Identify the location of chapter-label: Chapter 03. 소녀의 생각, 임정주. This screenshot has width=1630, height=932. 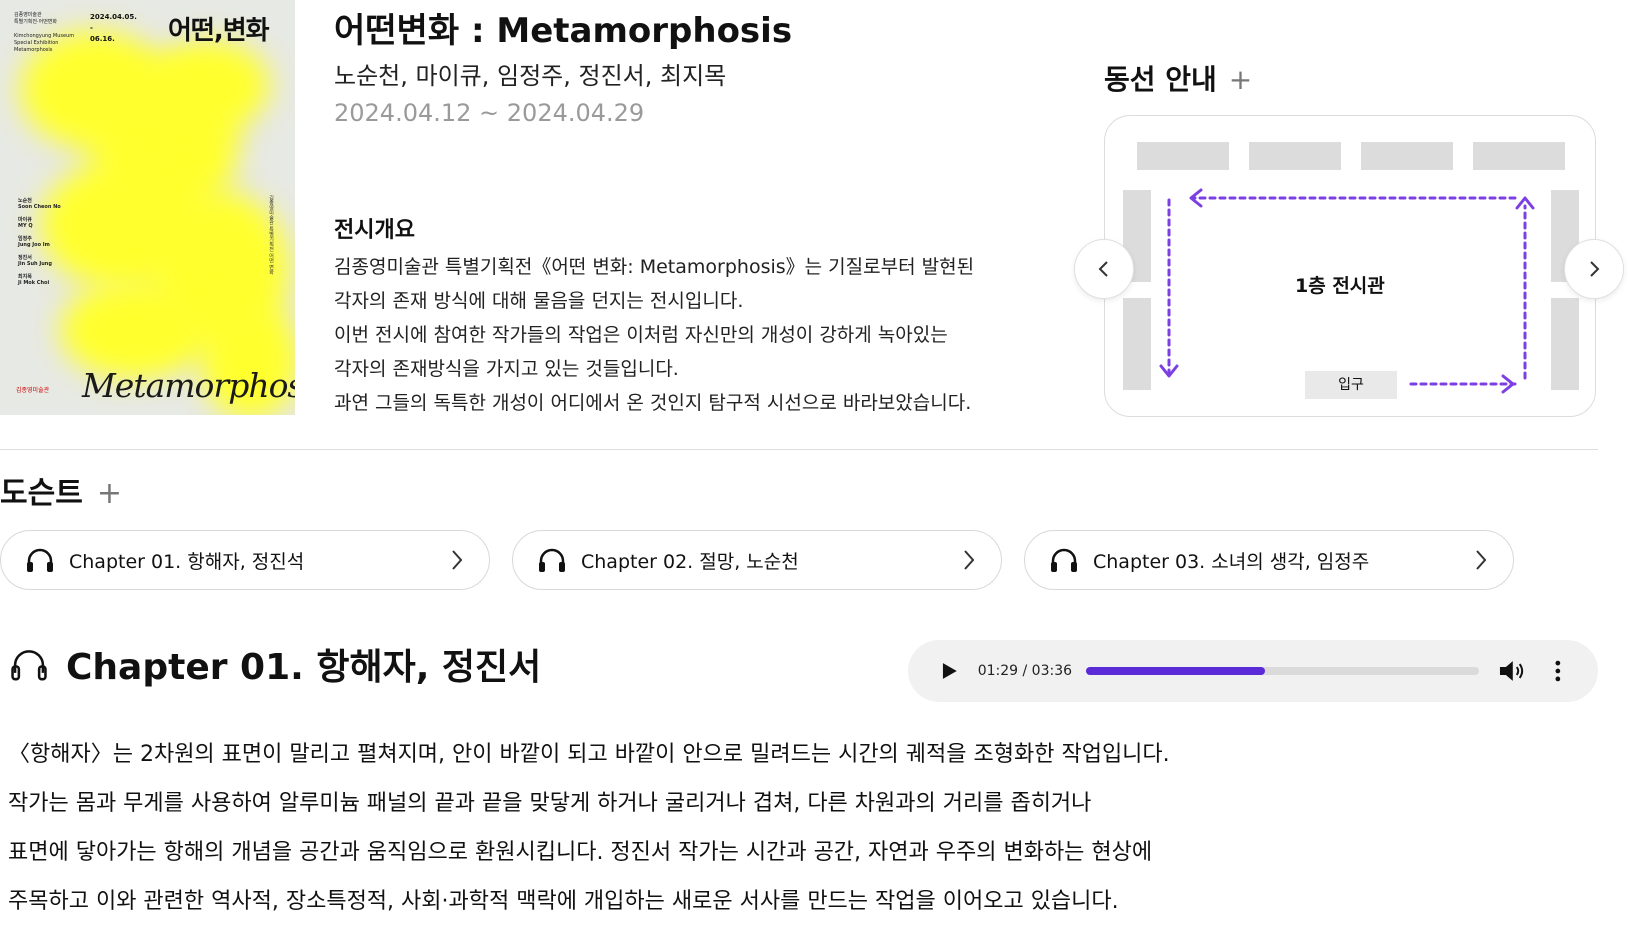
(1231, 561).